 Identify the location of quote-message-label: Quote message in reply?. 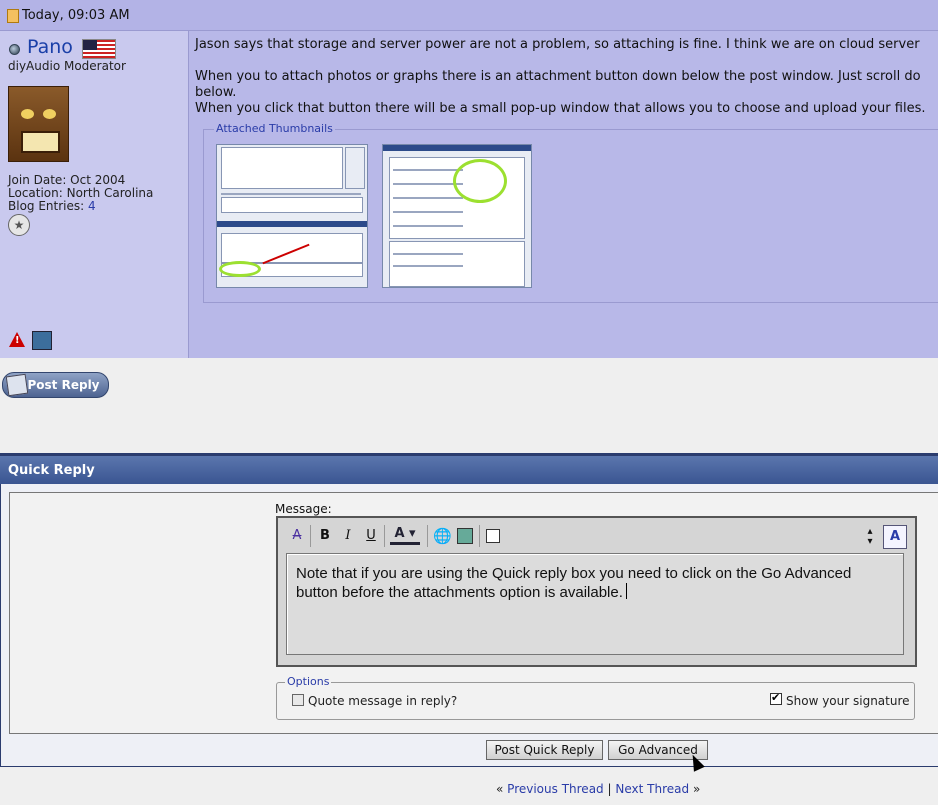
(383, 701).